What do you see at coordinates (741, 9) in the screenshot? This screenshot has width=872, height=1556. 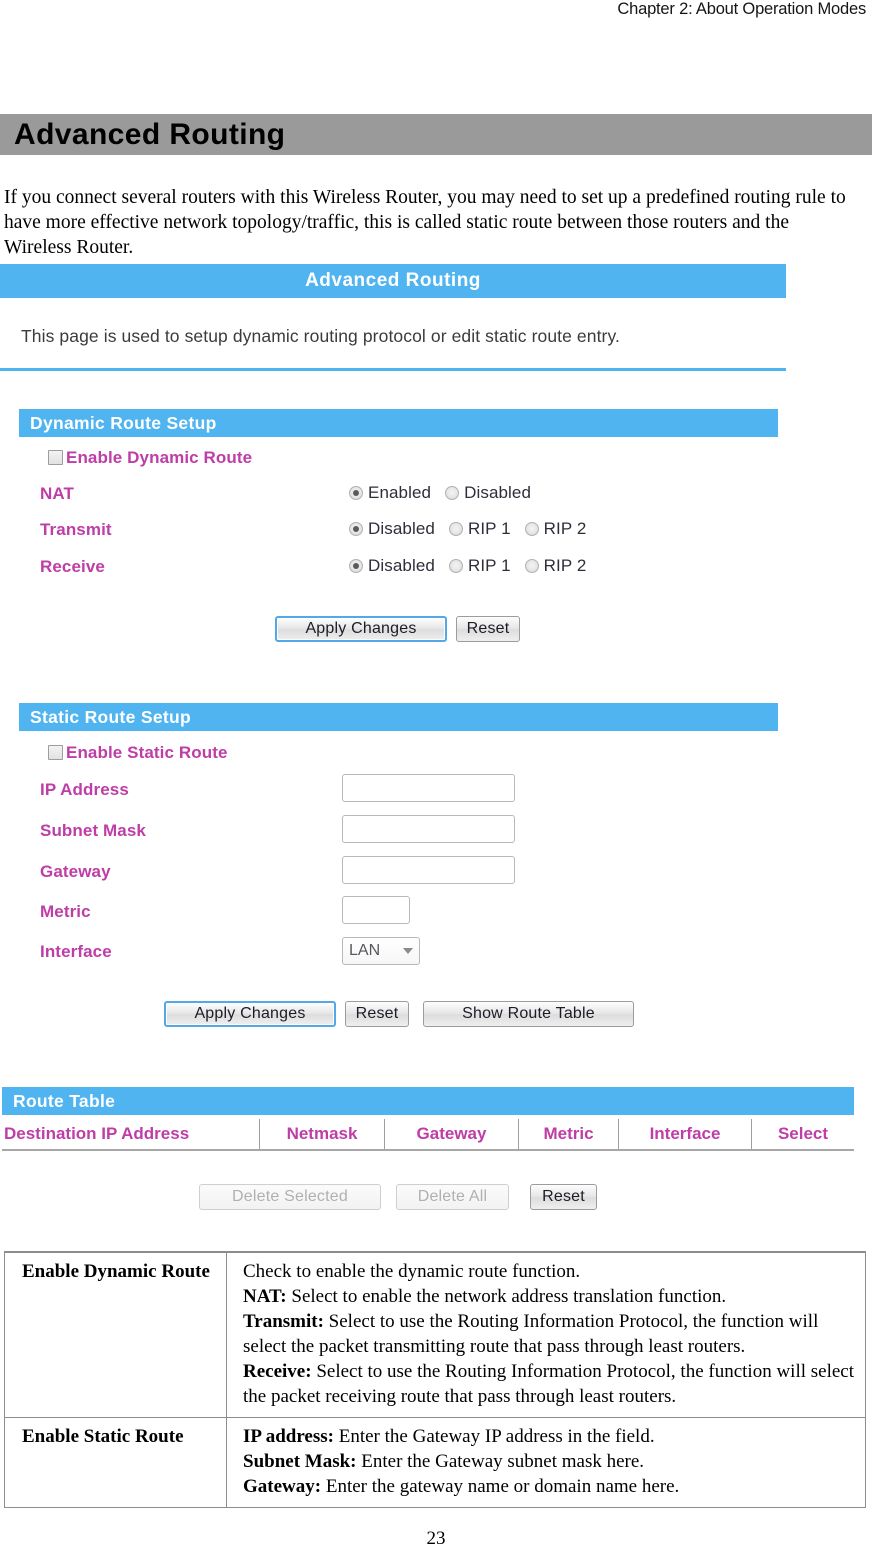 I see `running-head: Chapter 2: About Operation Modes` at bounding box center [741, 9].